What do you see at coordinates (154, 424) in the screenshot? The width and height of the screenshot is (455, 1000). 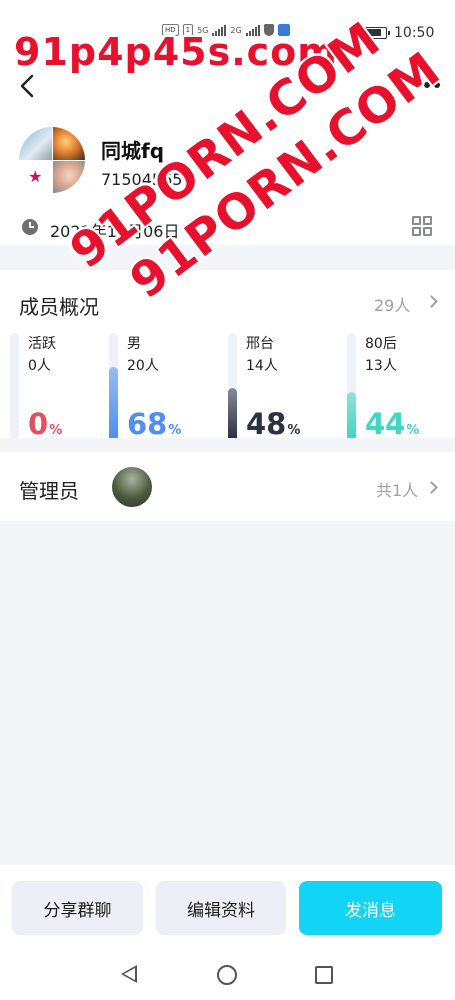 I see `stat-percent: 68%` at bounding box center [154, 424].